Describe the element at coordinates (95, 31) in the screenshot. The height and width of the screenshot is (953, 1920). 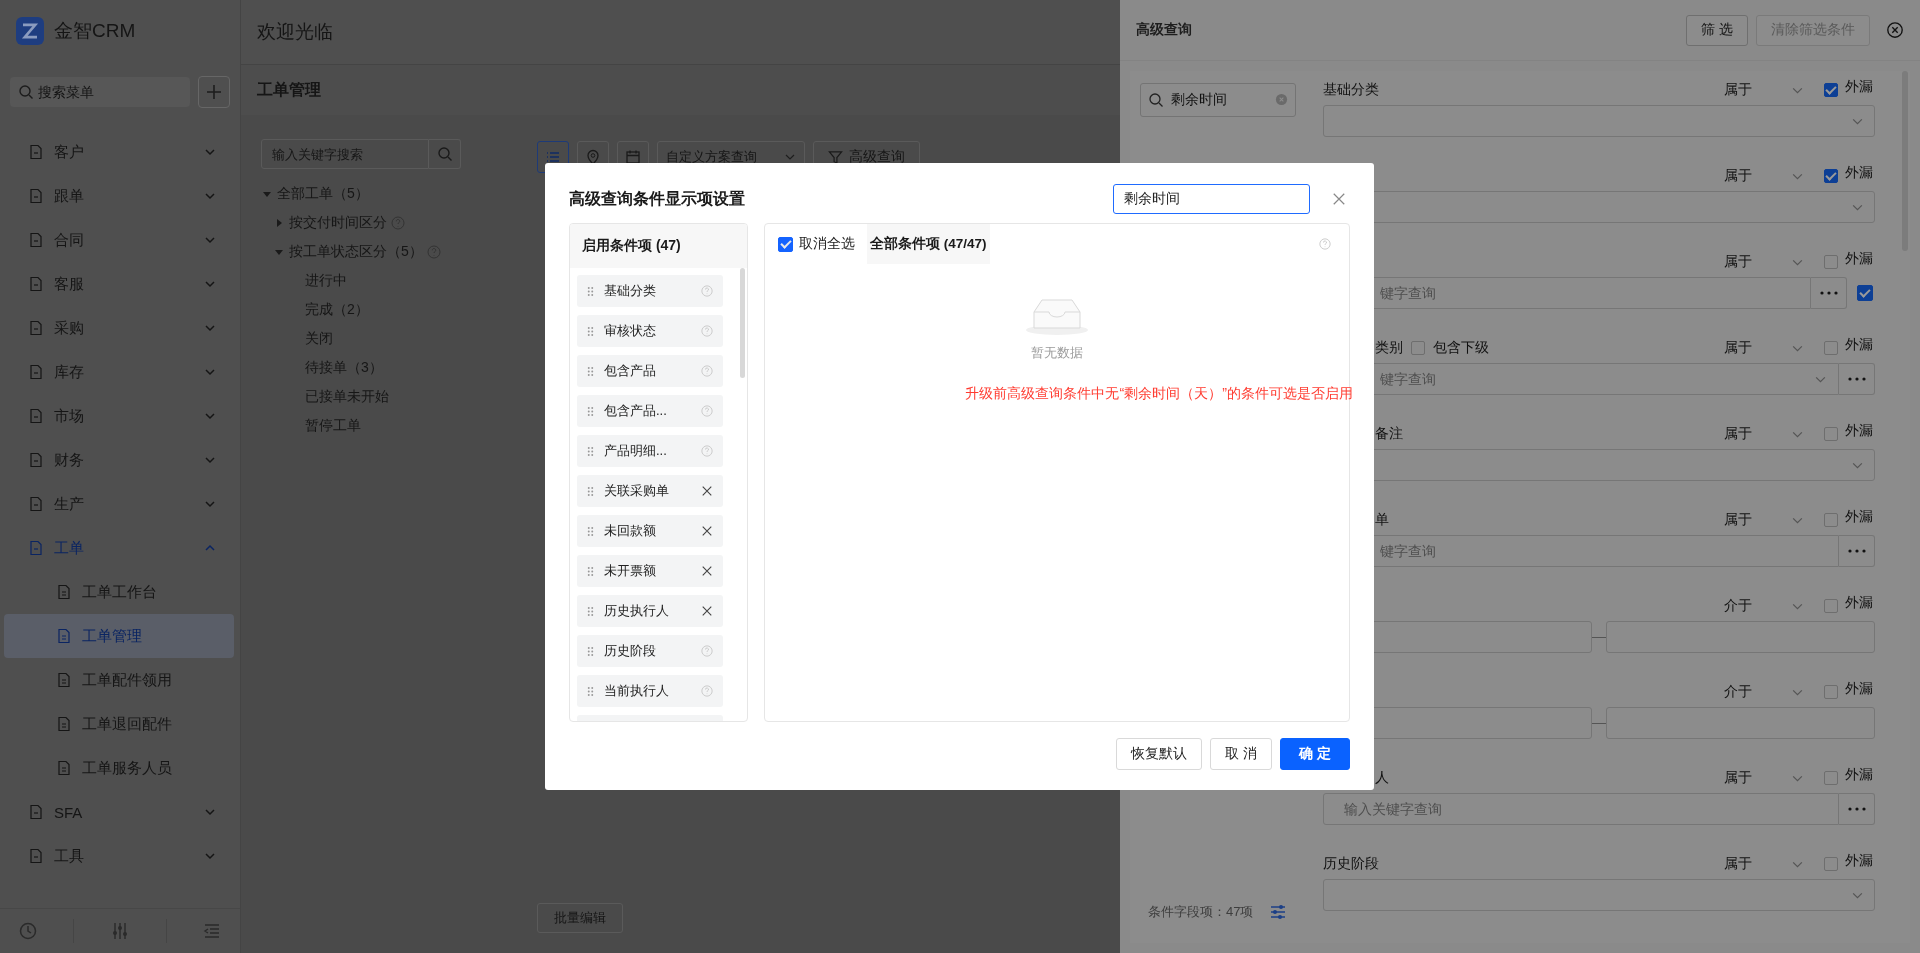
I see `app-name: 金智CRM` at that location.